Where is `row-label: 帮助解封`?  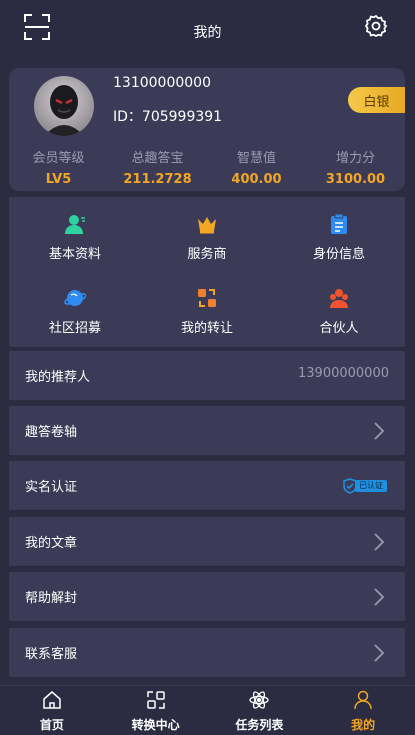 row-label: 帮助解封 is located at coordinates (51, 598).